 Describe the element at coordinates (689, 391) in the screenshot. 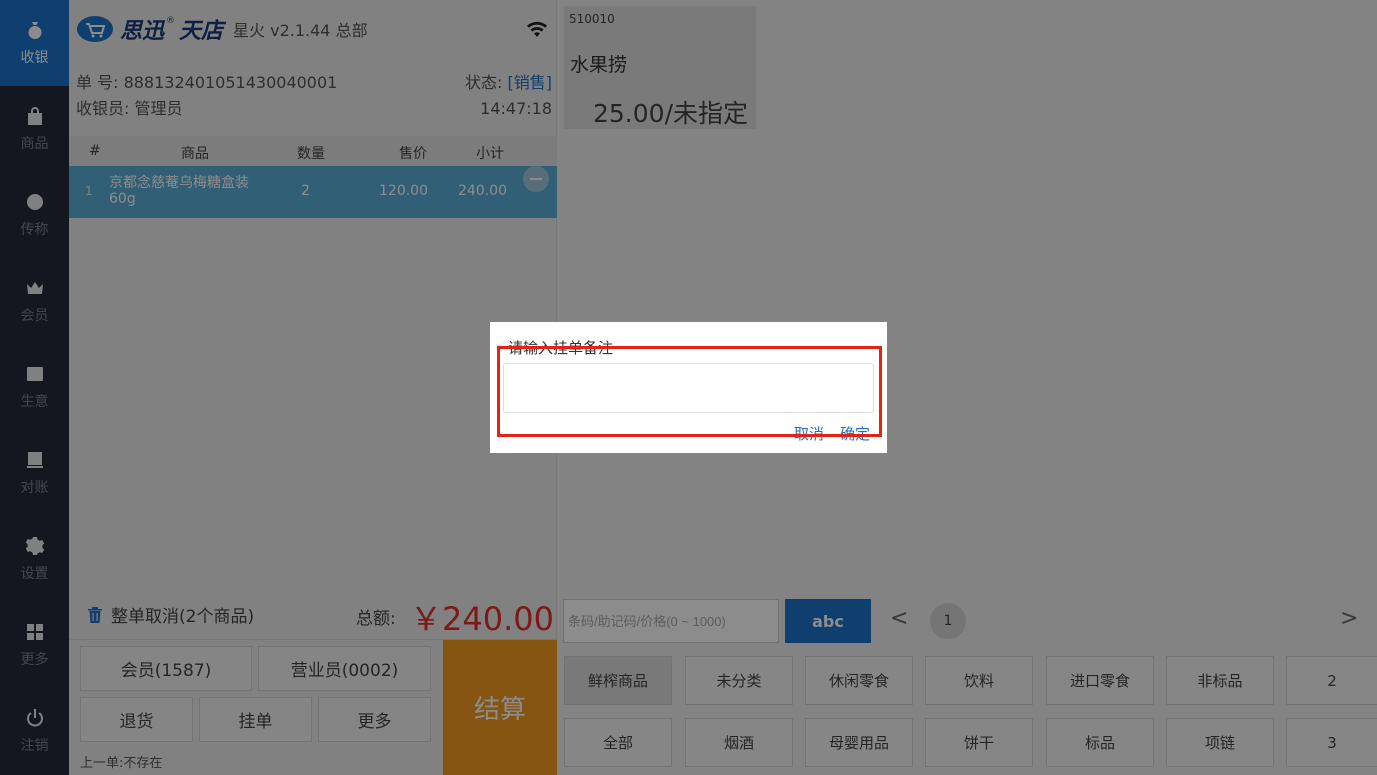

I see `highlight-box` at that location.